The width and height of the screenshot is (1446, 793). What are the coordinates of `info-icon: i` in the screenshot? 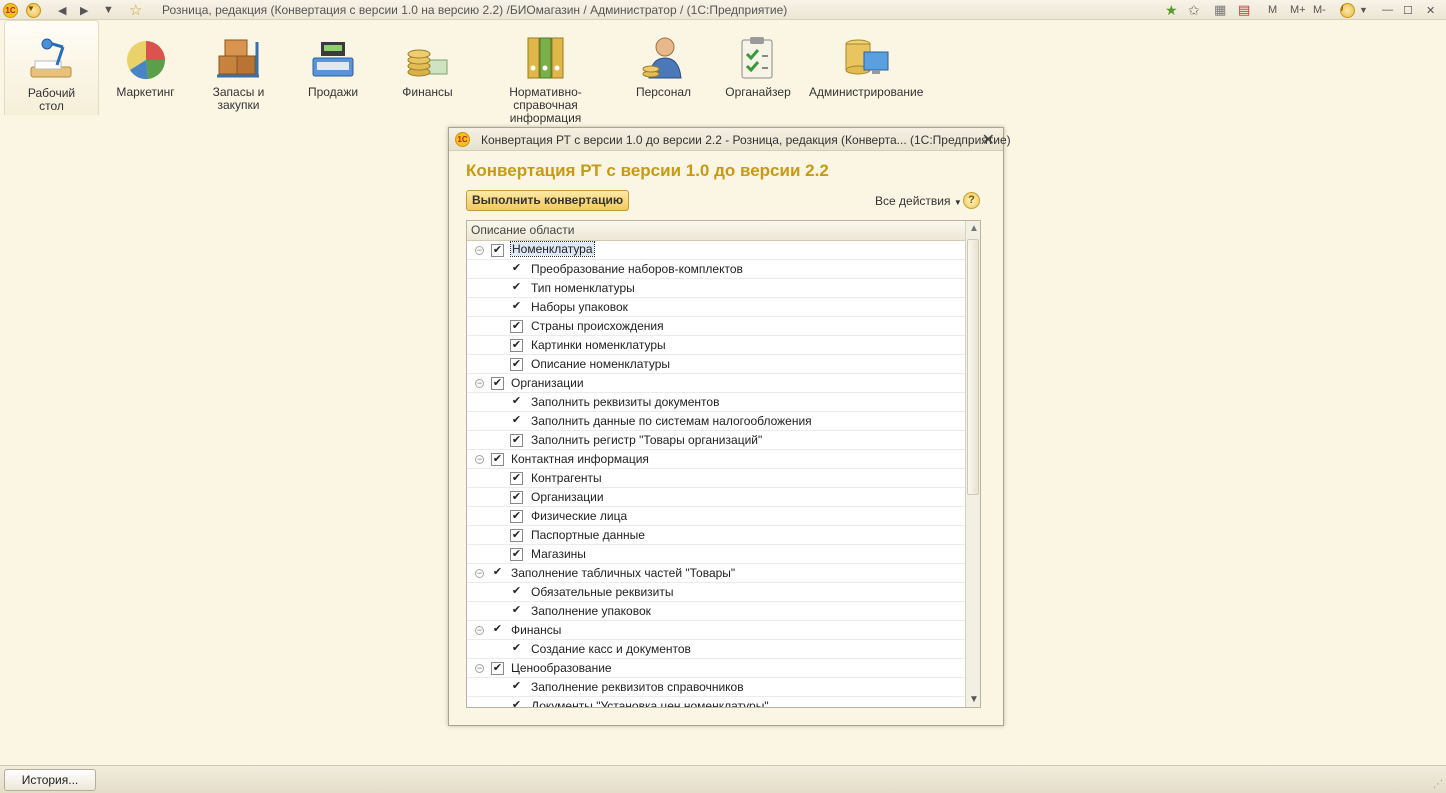 It's located at (1347, 10).